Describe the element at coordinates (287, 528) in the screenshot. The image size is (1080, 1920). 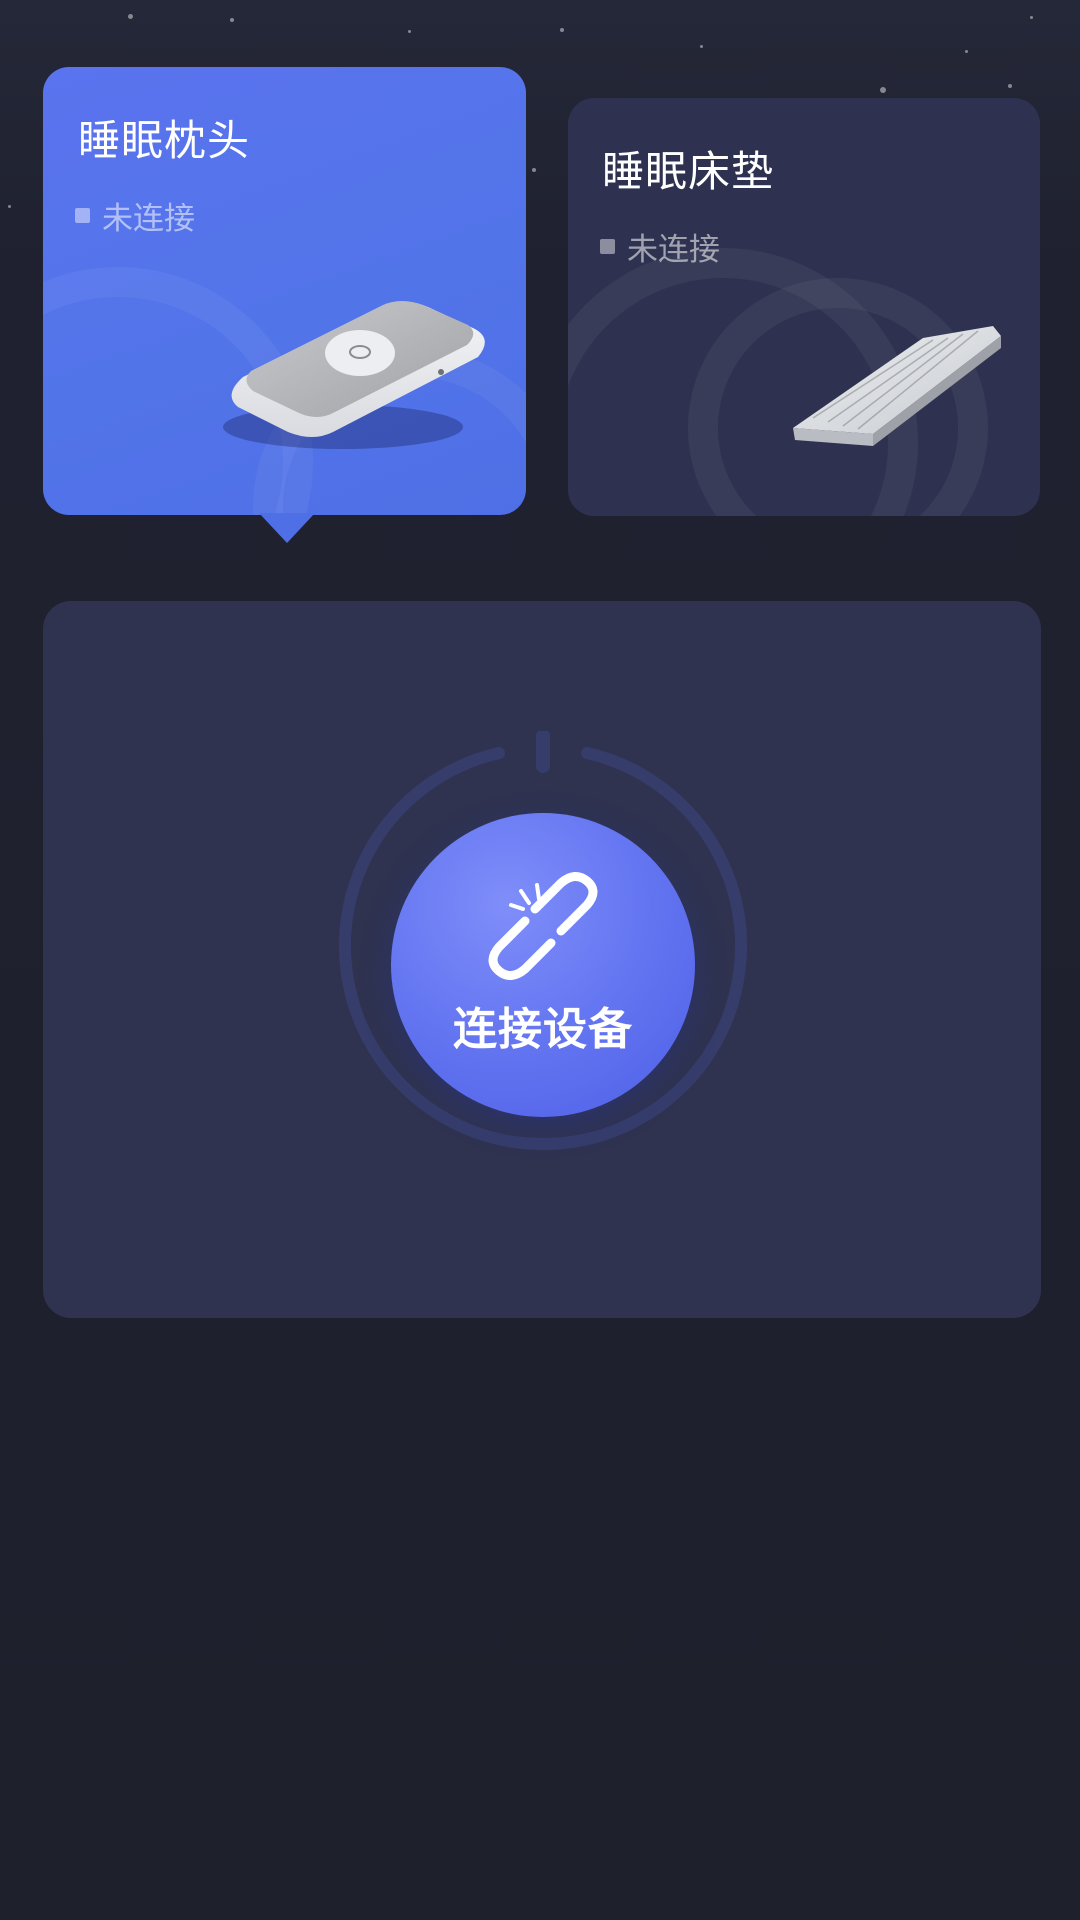
I see `selected-pointer` at that location.